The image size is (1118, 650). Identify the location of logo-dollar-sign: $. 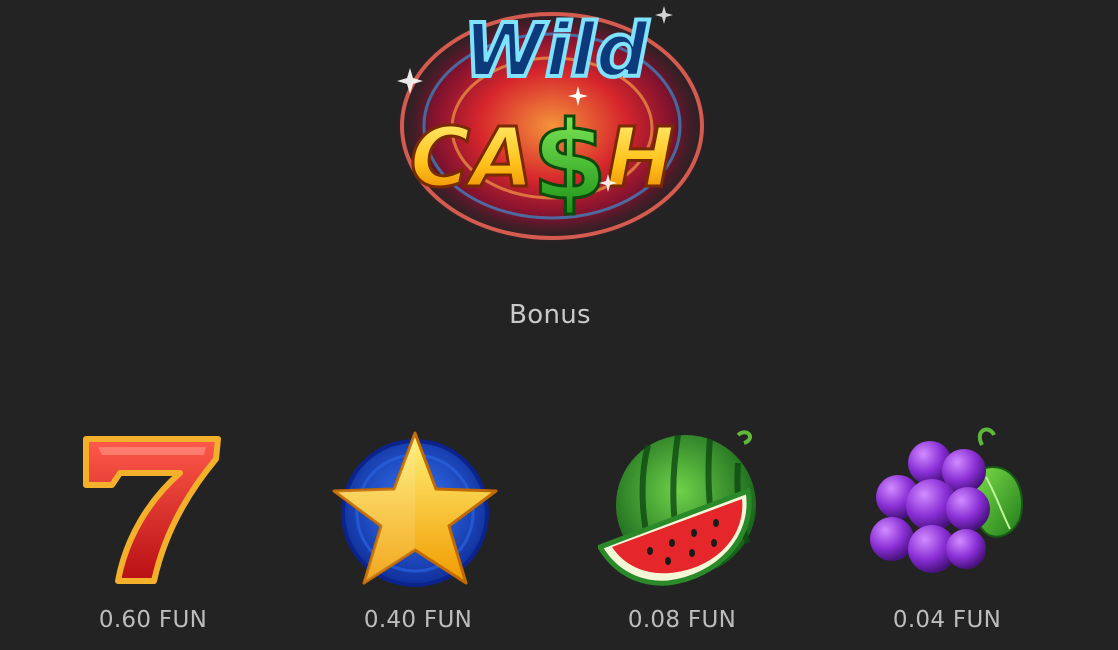
(569, 161).